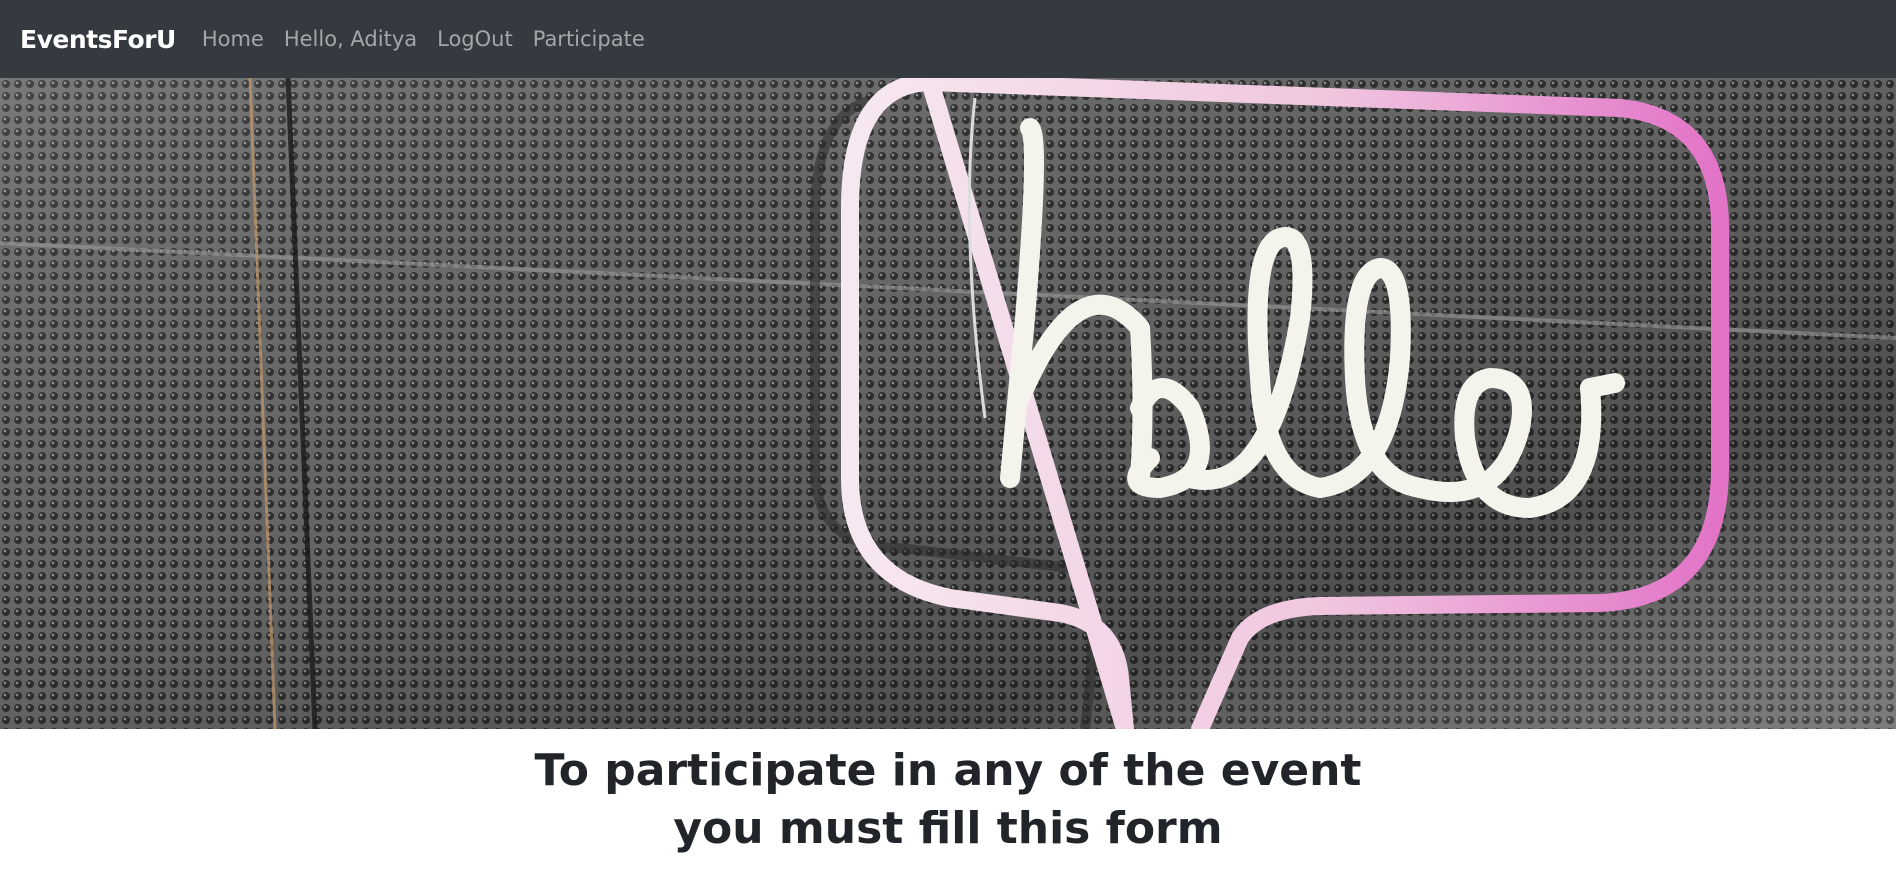 The height and width of the screenshot is (873, 1896). What do you see at coordinates (948, 770) in the screenshot?
I see `page-heading-line1: To participate in any of the event` at bounding box center [948, 770].